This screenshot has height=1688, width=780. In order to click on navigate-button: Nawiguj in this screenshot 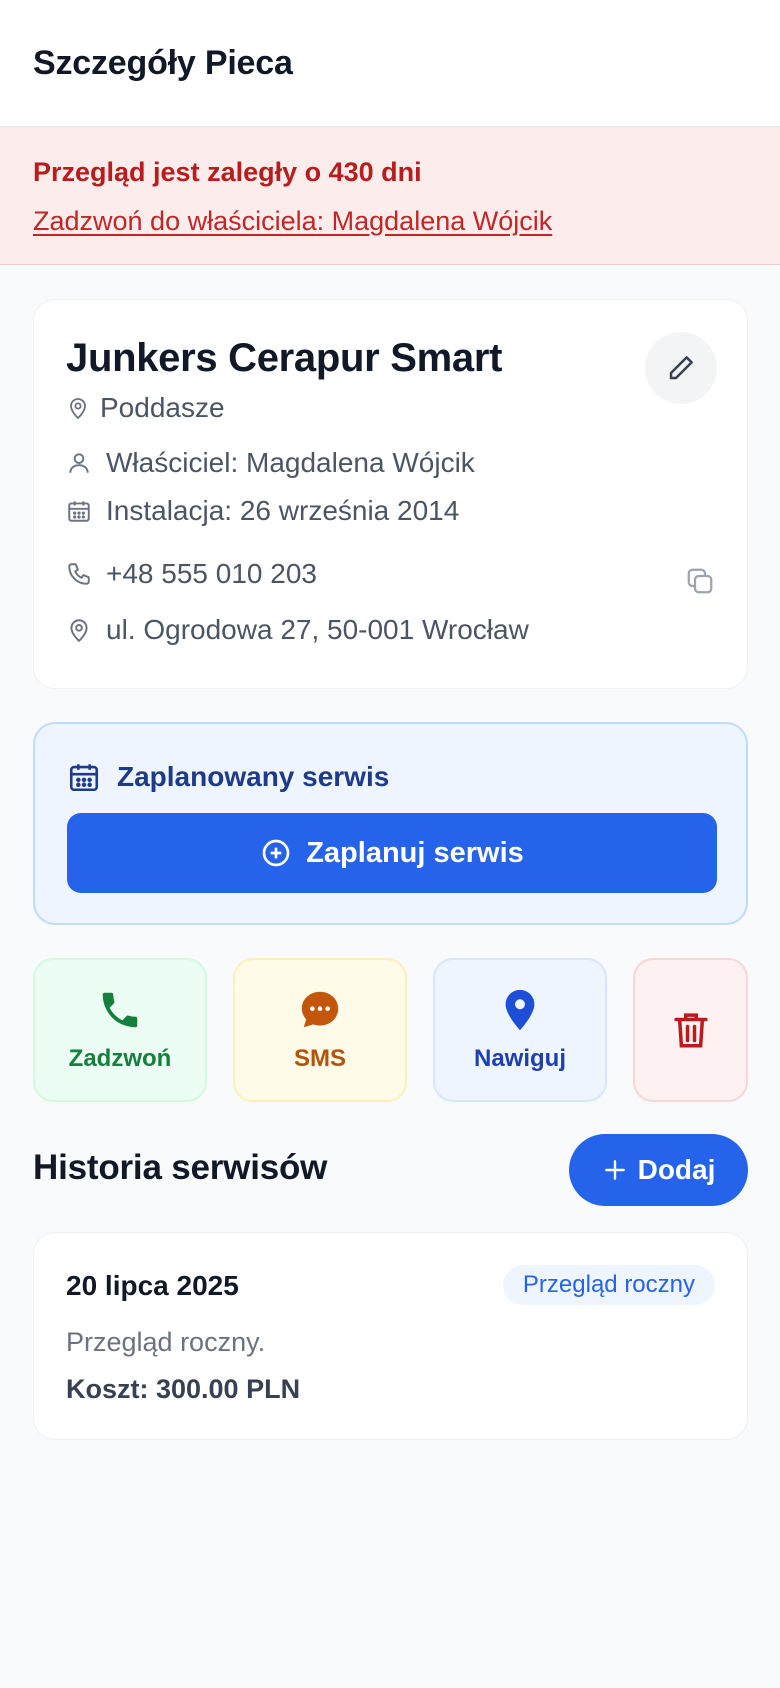, I will do `click(520, 1030)`.